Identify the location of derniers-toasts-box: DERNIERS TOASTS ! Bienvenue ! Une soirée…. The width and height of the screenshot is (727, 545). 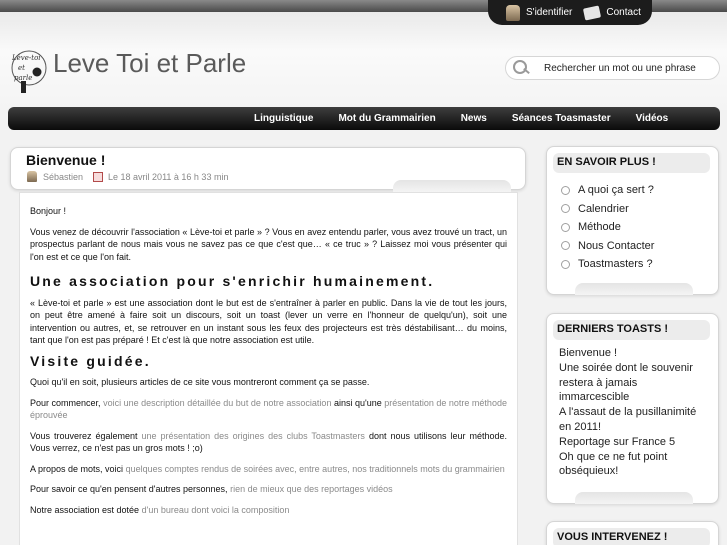
(632, 408).